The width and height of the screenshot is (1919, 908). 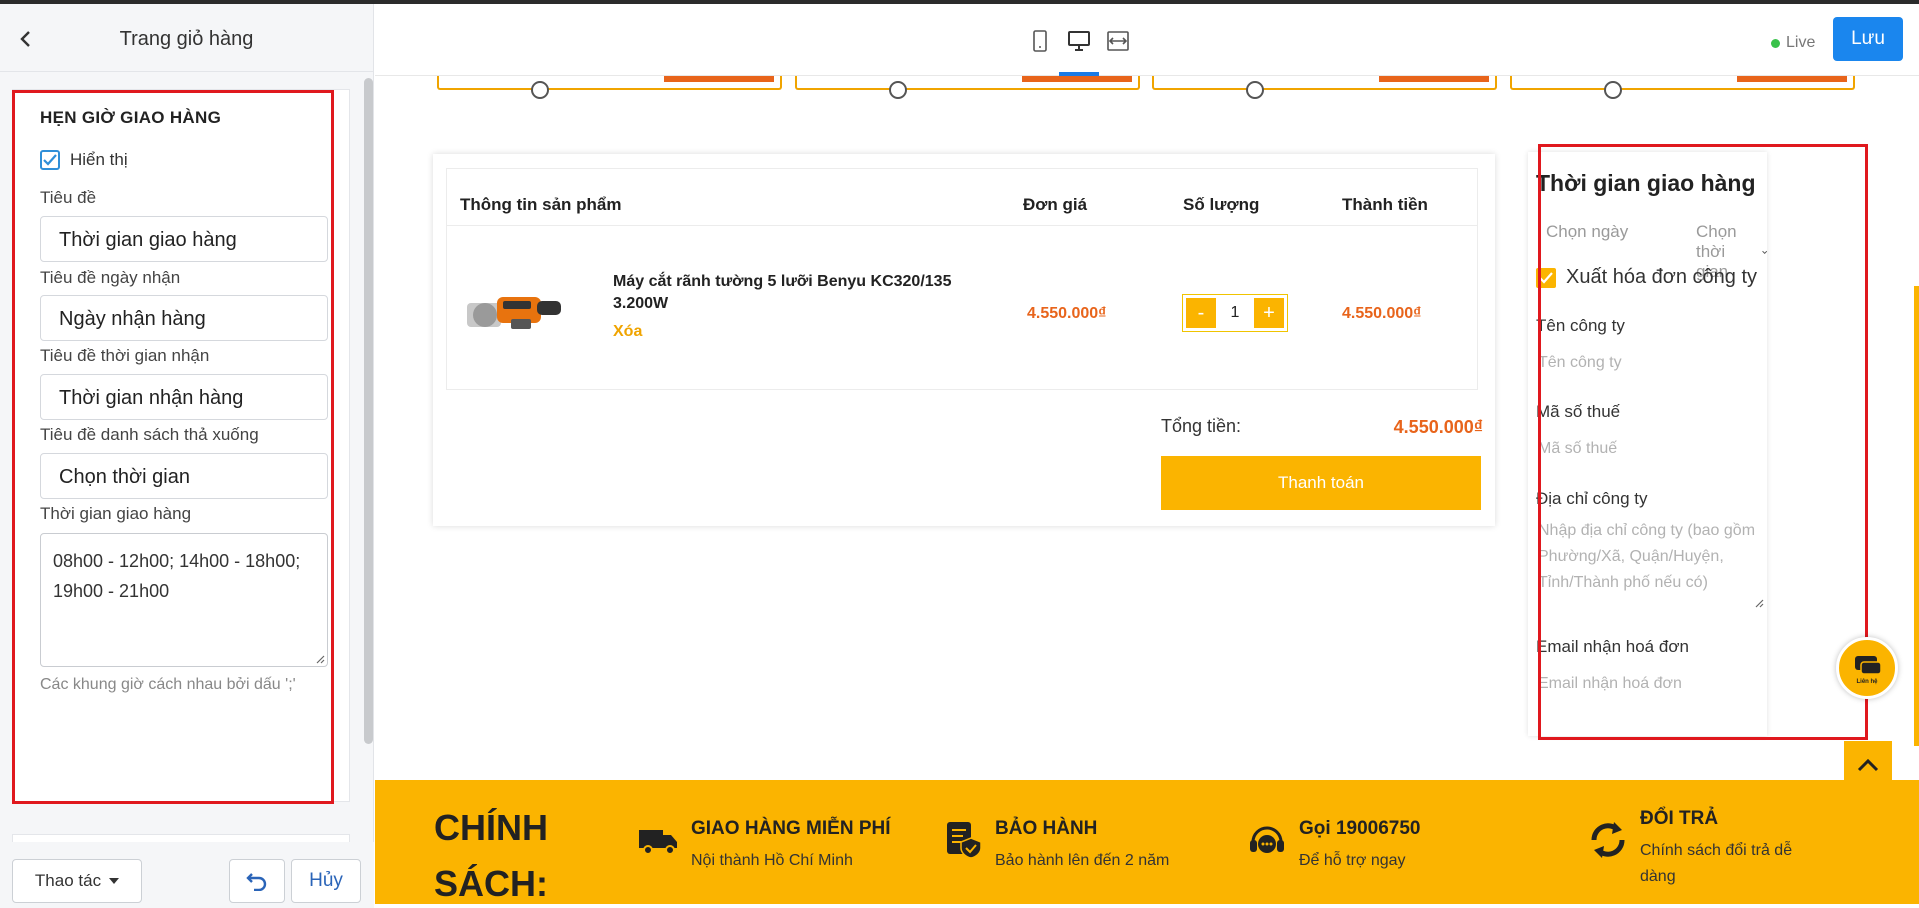 I want to click on policy-item-title: BẢO HÀNH, so click(x=1046, y=828).